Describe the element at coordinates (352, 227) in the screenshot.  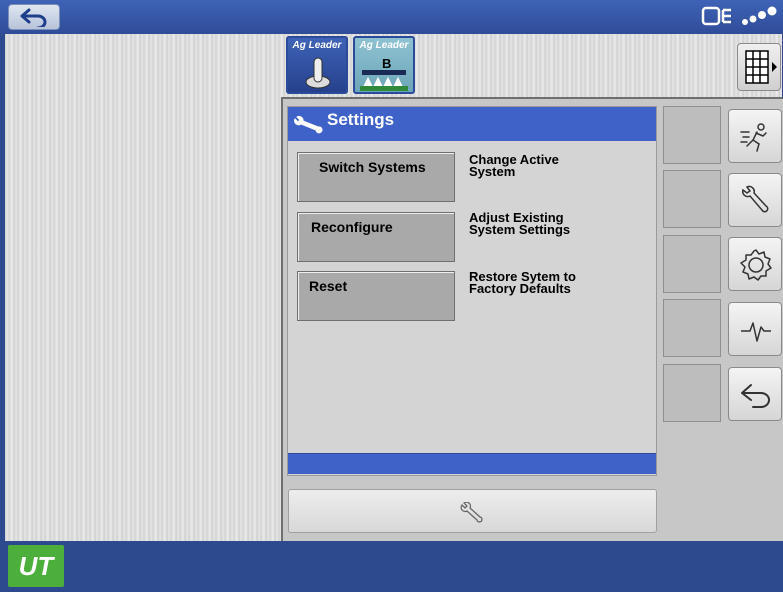
I see `button-label: Reconfigure` at that location.